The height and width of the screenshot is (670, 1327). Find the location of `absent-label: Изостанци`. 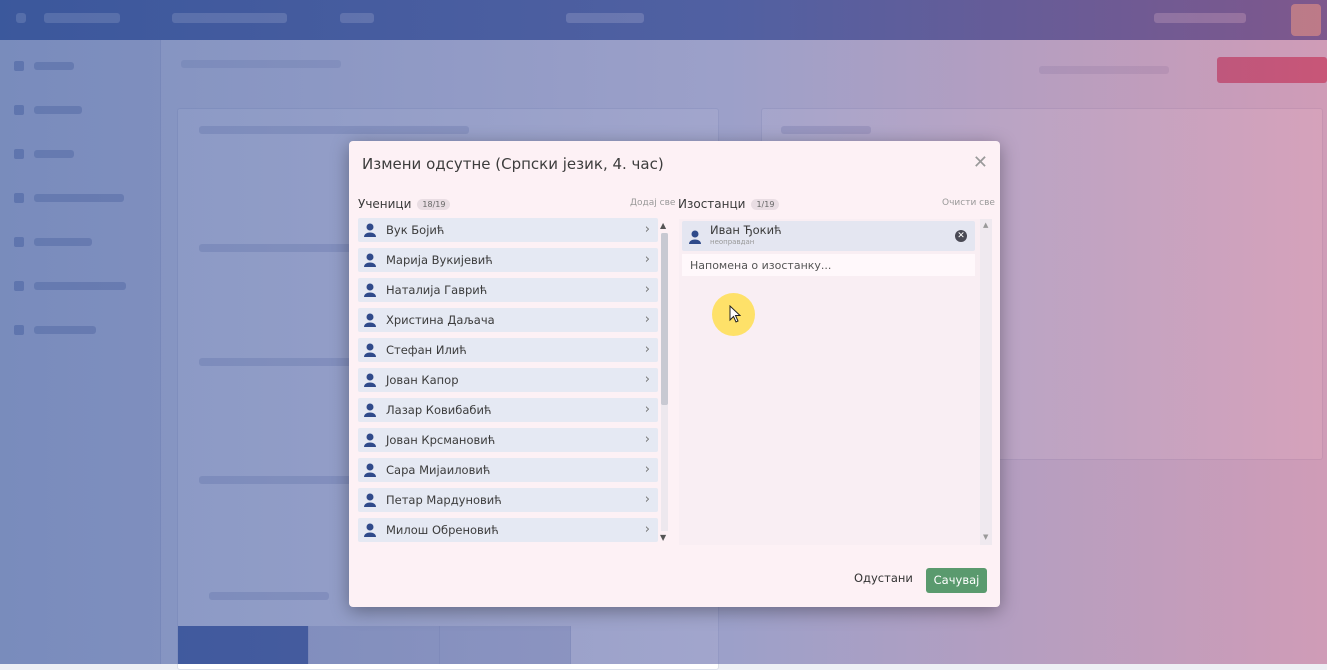

absent-label: Изостанци is located at coordinates (712, 204).